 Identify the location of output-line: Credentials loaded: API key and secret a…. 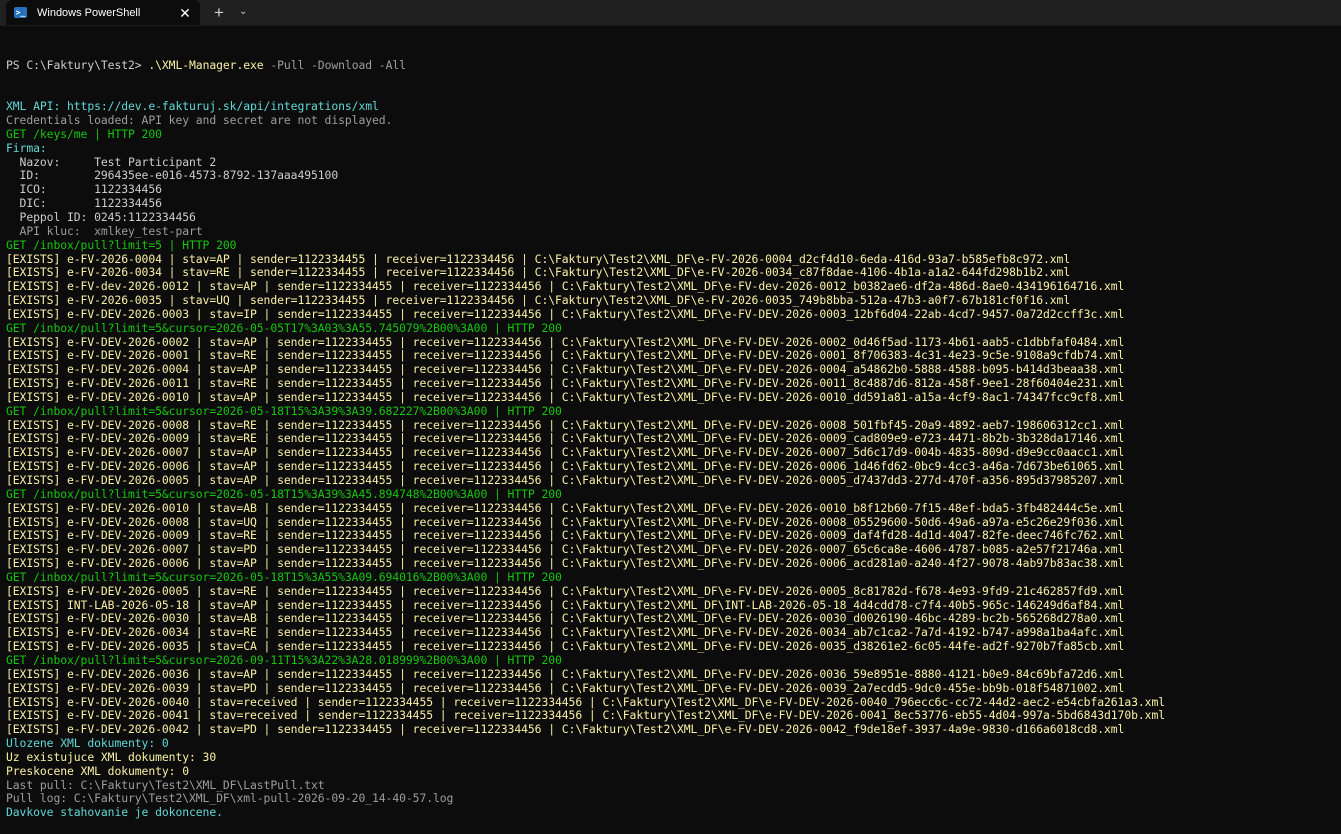
(199, 120).